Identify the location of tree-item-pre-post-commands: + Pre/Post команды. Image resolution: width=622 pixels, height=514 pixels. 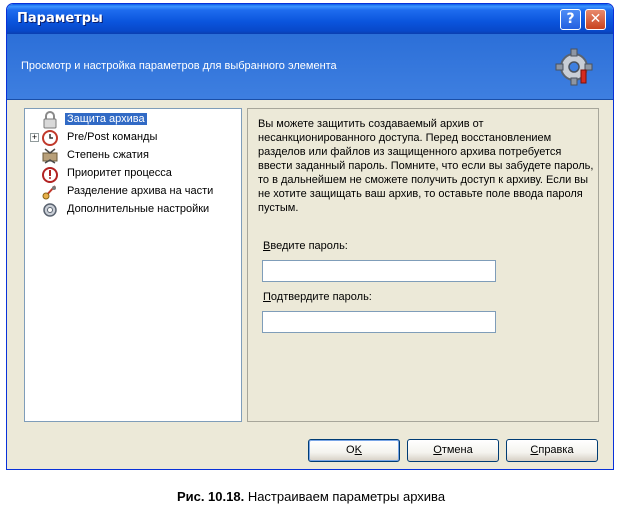
(134, 138).